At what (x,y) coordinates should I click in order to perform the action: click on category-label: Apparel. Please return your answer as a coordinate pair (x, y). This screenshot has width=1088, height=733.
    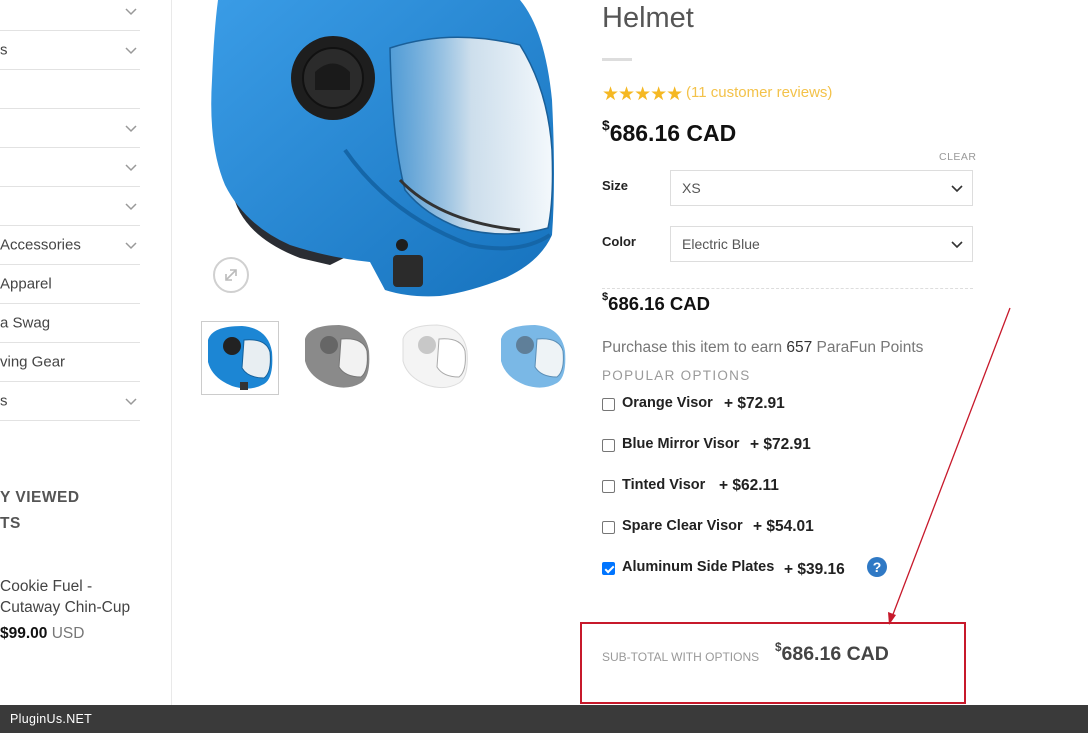
    Looking at the image, I should click on (26, 284).